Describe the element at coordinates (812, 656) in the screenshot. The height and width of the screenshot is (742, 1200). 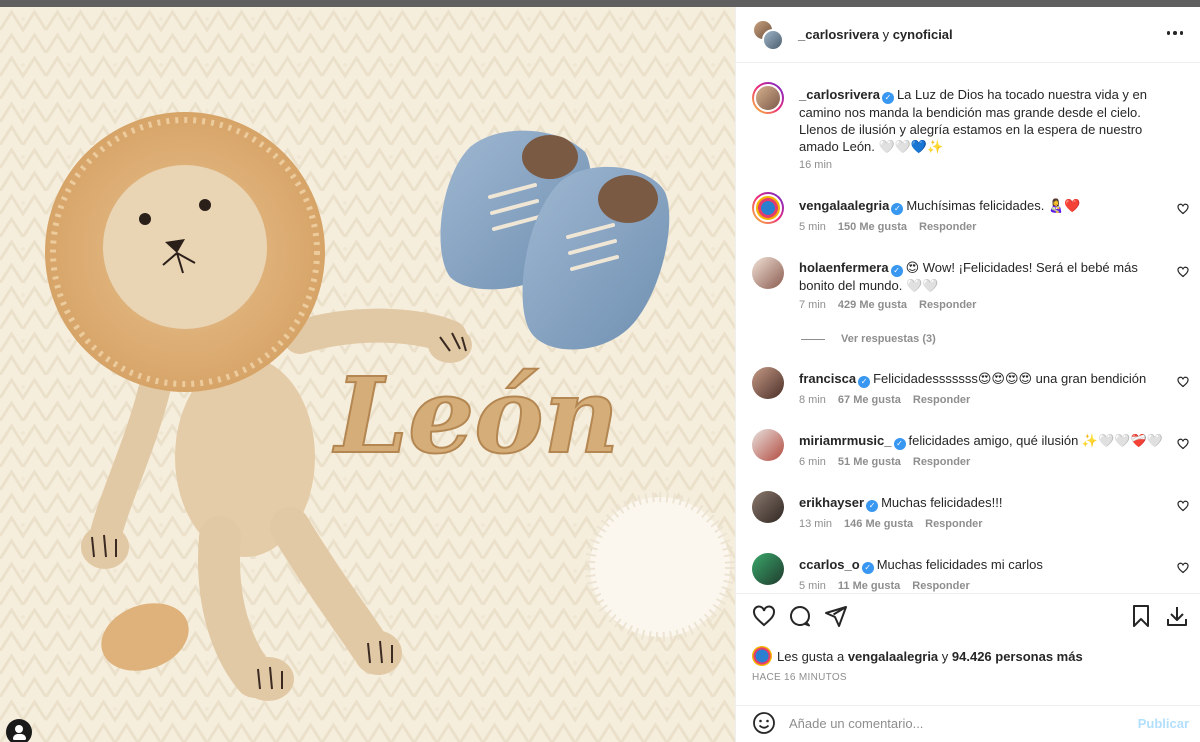
I see `likes-prefix: Les gusta a` at that location.